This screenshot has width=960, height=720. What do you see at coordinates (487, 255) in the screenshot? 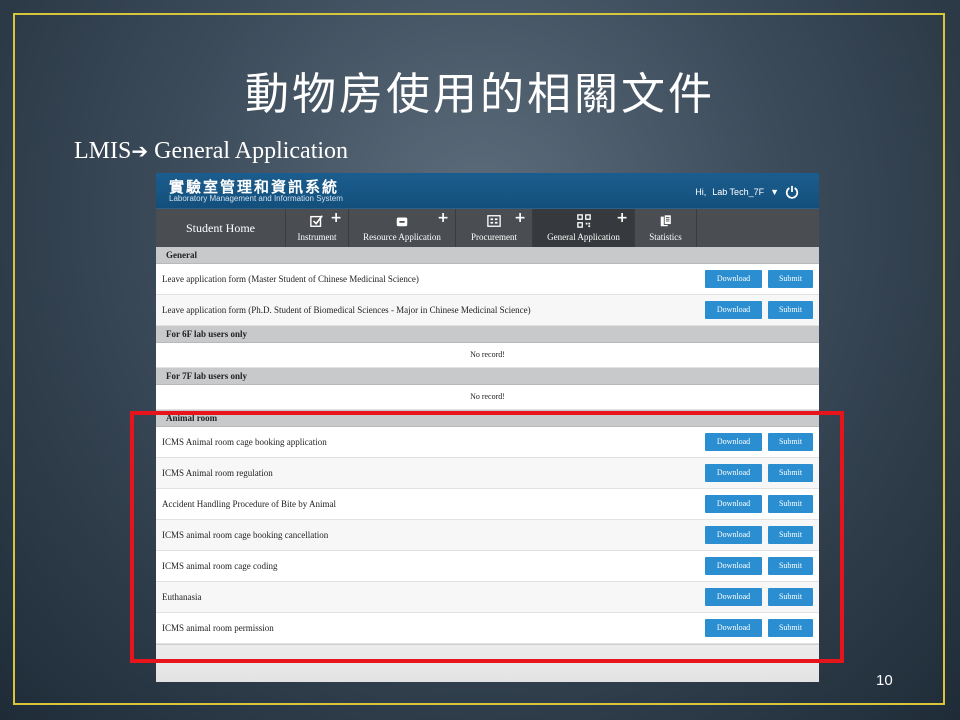
I see `section-header-general: General` at bounding box center [487, 255].